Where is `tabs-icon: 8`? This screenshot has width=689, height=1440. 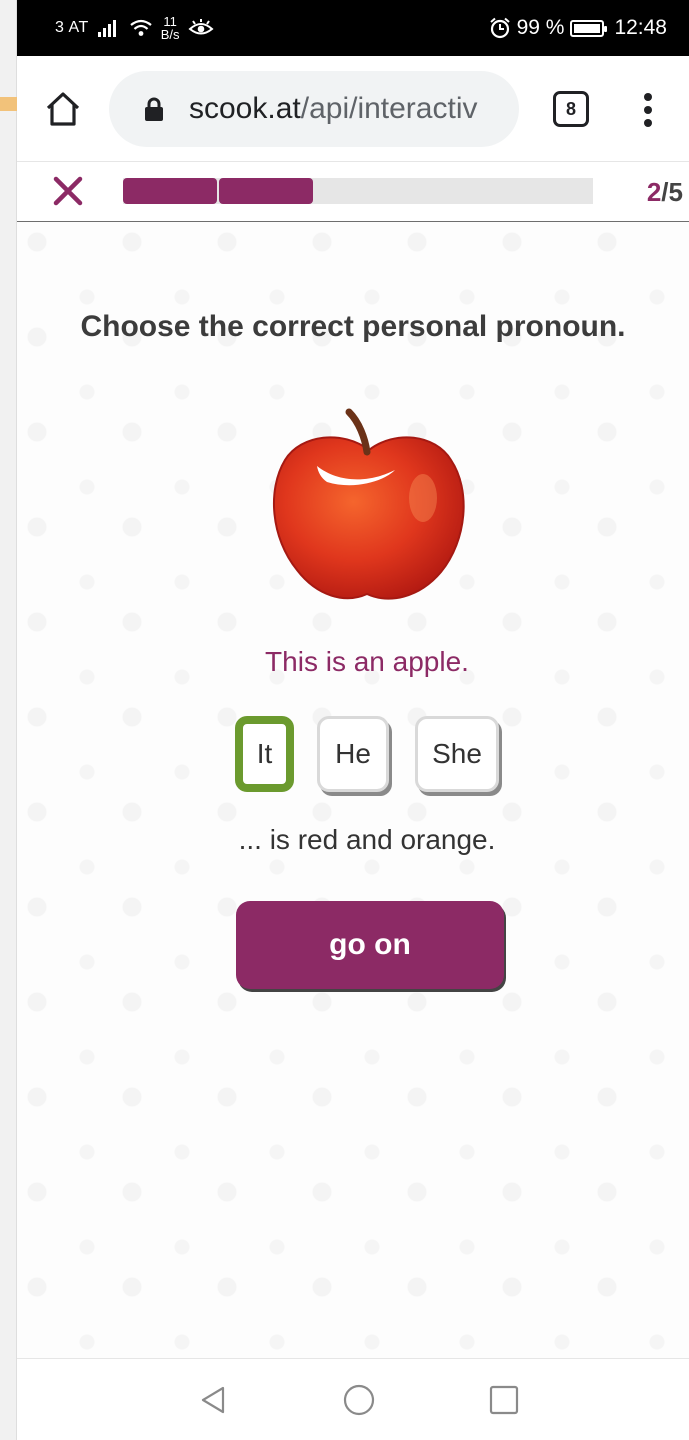
tabs-icon: 8 is located at coordinates (571, 109).